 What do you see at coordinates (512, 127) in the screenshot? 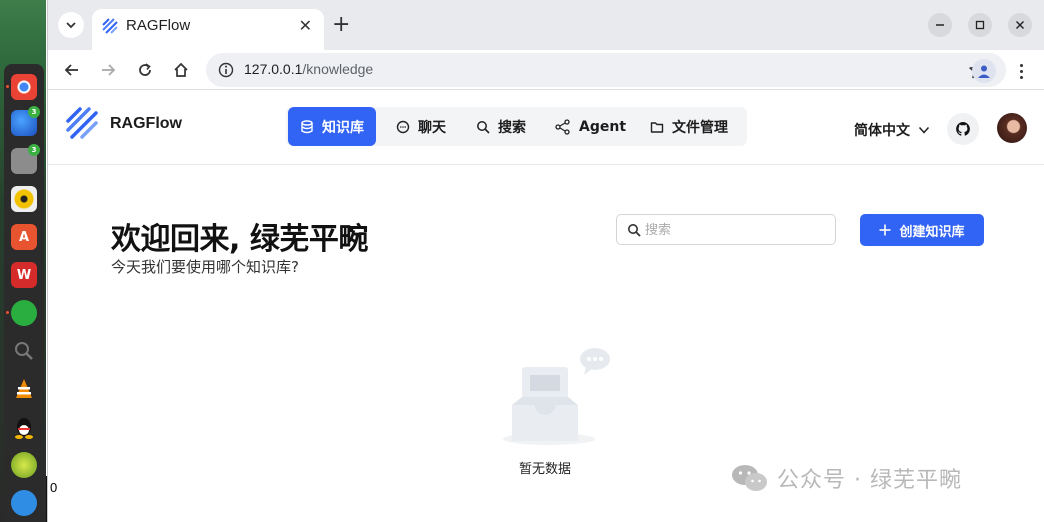
I see `nav-label: 搜索` at bounding box center [512, 127].